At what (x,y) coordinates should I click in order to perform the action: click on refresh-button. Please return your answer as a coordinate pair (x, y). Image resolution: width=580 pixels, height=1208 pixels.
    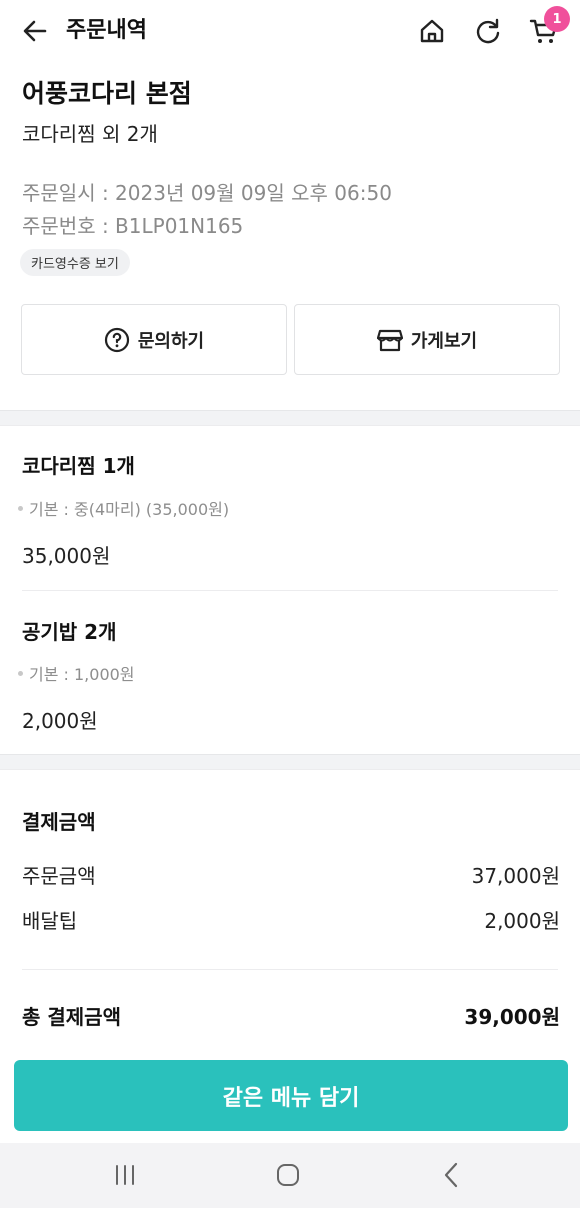
    Looking at the image, I should click on (488, 31).